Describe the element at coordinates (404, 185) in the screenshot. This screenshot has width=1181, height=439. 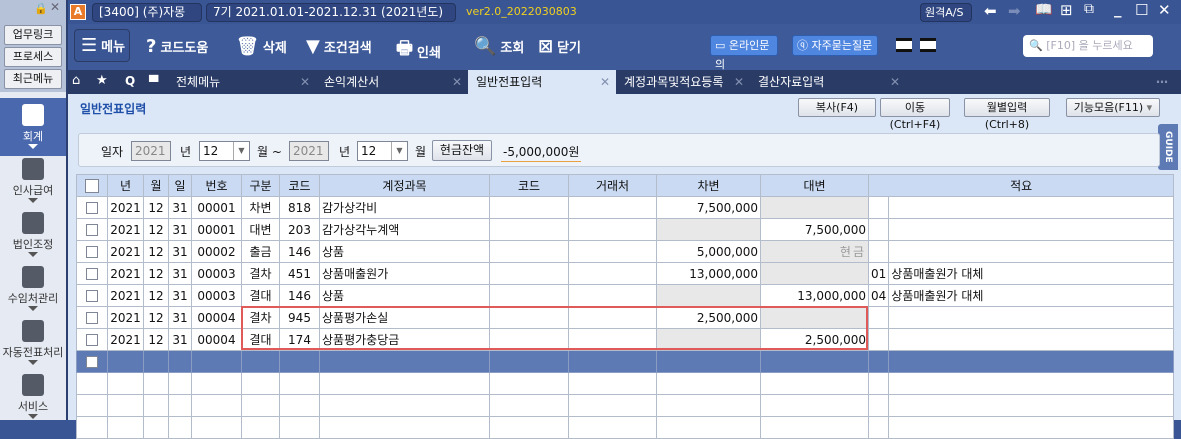
I see `column-header: 계정과목` at that location.